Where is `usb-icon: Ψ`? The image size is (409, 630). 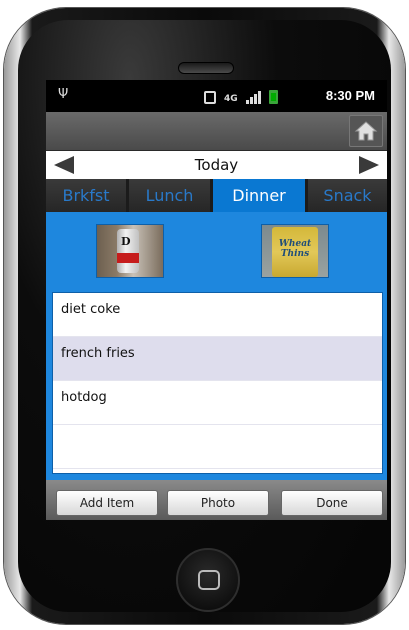 usb-icon: Ψ is located at coordinates (63, 94).